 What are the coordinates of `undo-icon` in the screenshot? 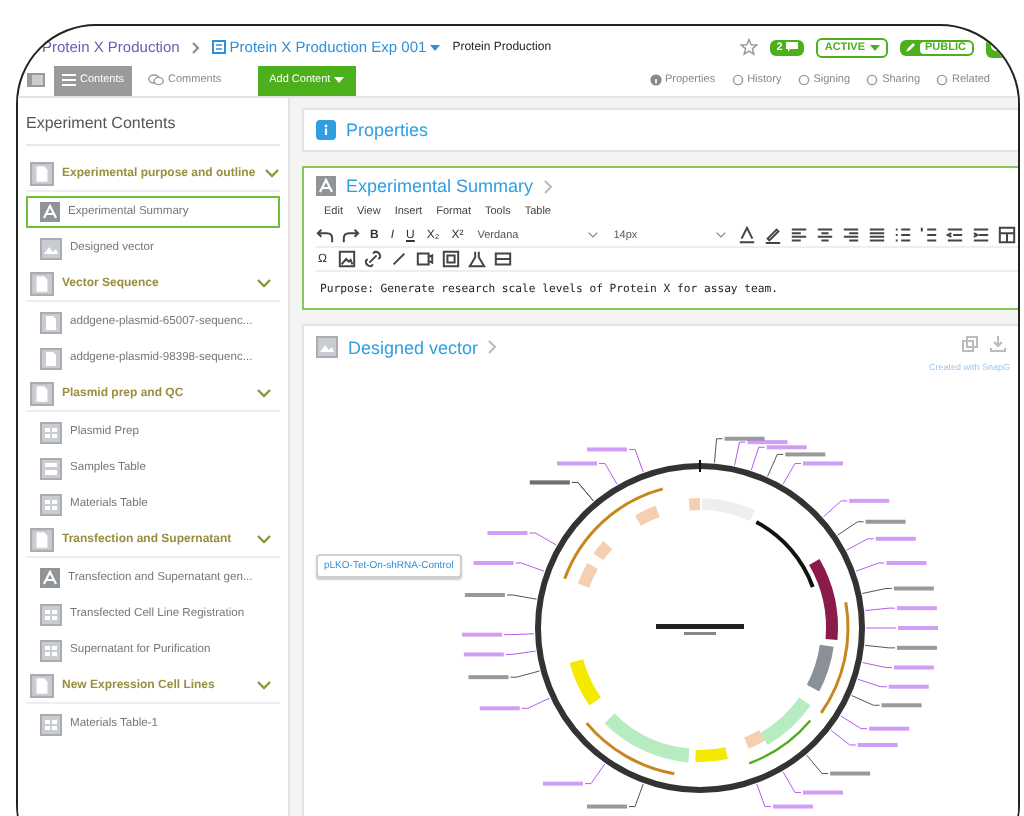 It's located at (325, 235).